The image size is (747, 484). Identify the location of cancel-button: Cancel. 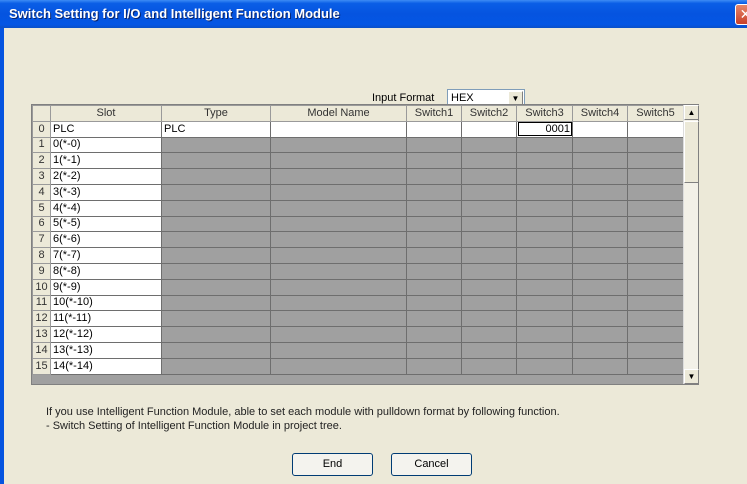
(431, 464).